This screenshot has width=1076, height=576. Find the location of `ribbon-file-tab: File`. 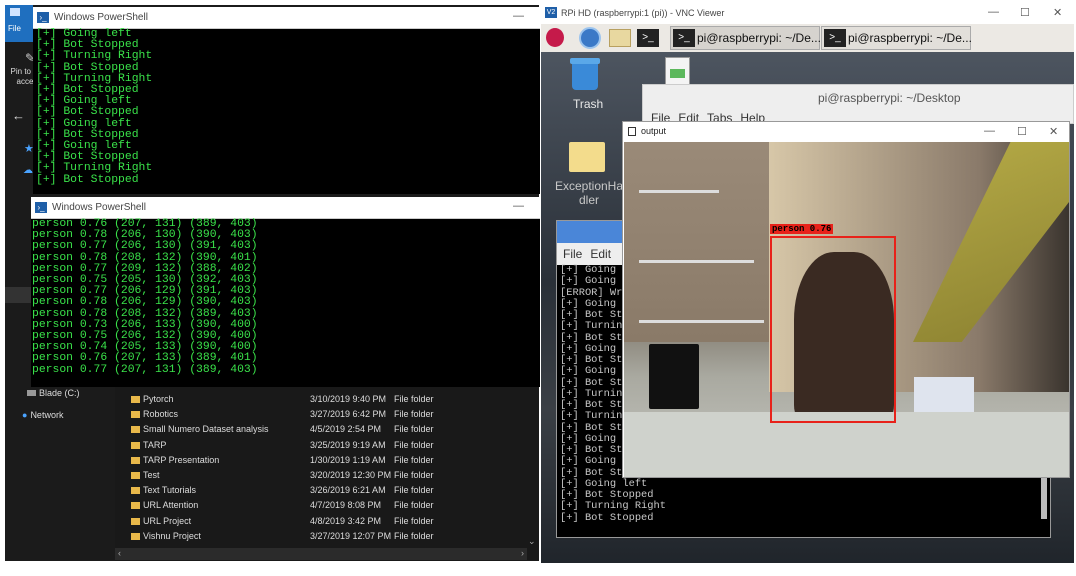

ribbon-file-tab: File is located at coordinates (19, 23).